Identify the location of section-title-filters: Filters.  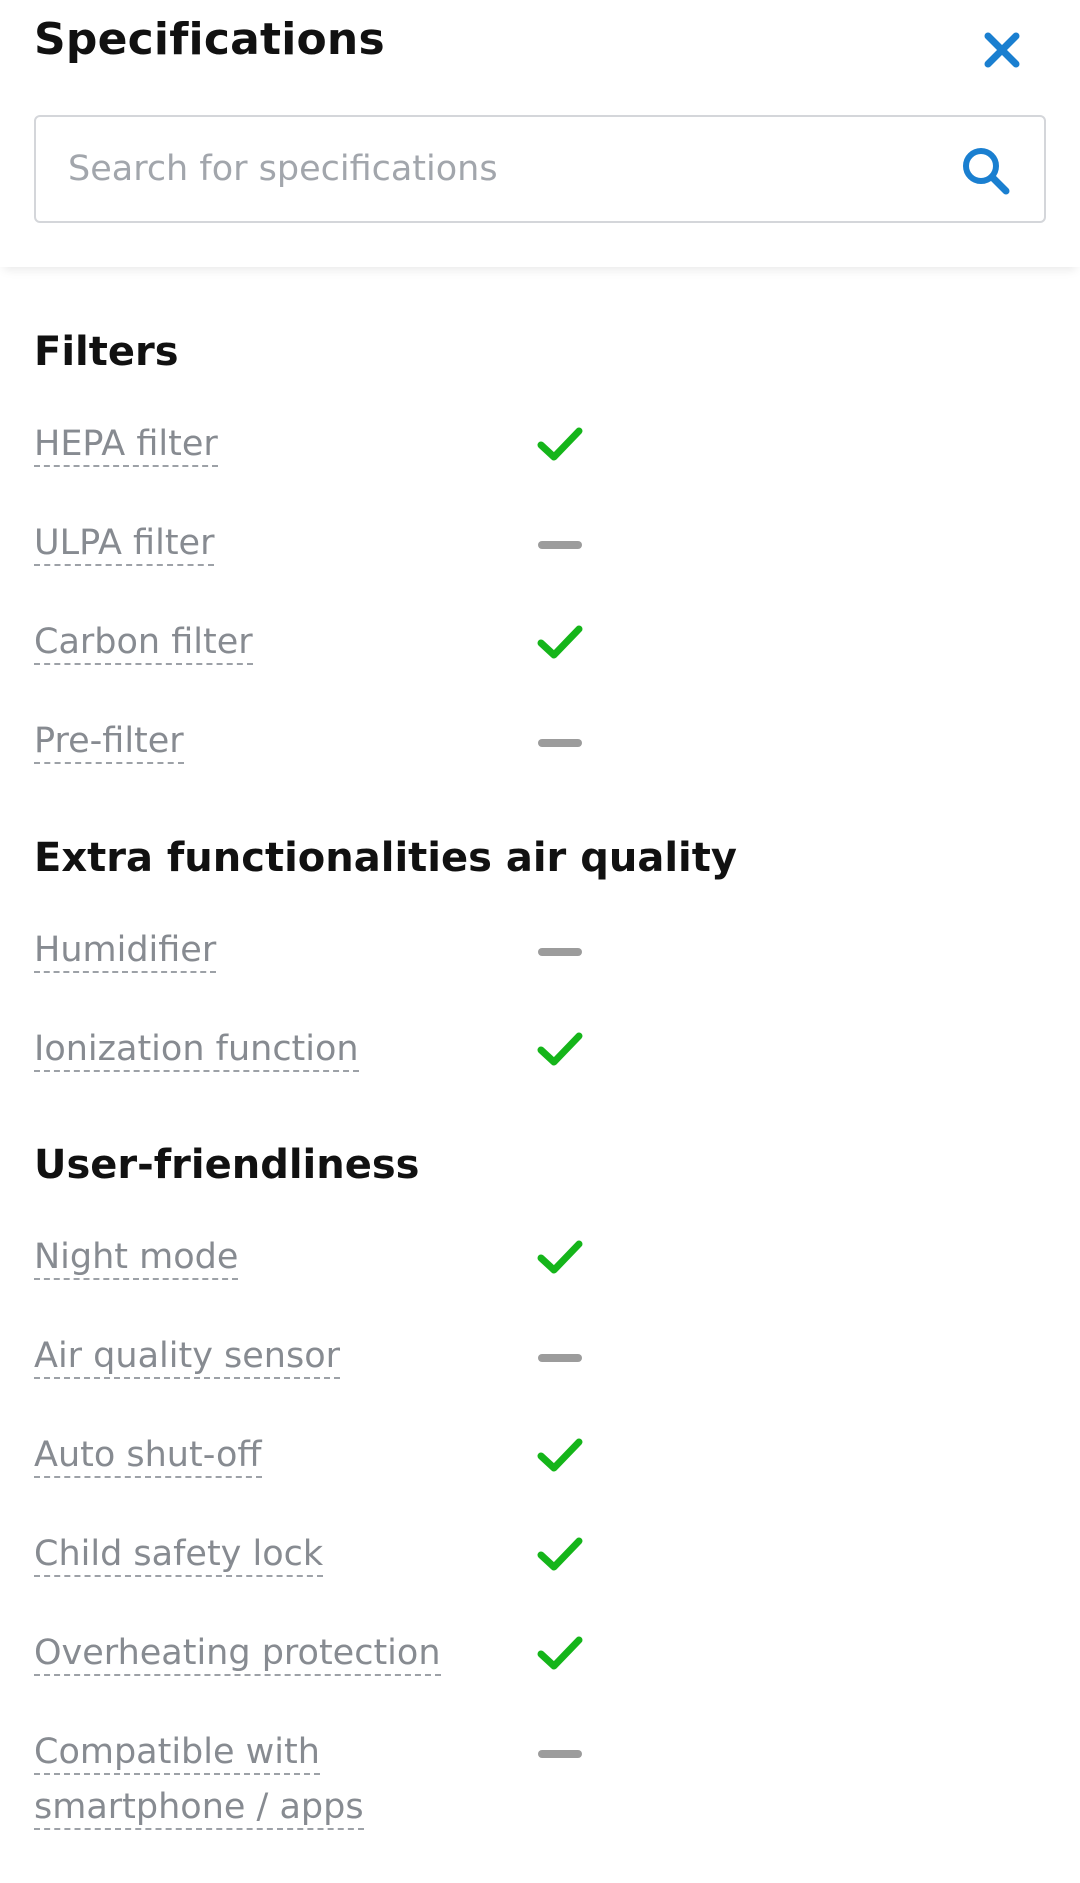
(106, 352).